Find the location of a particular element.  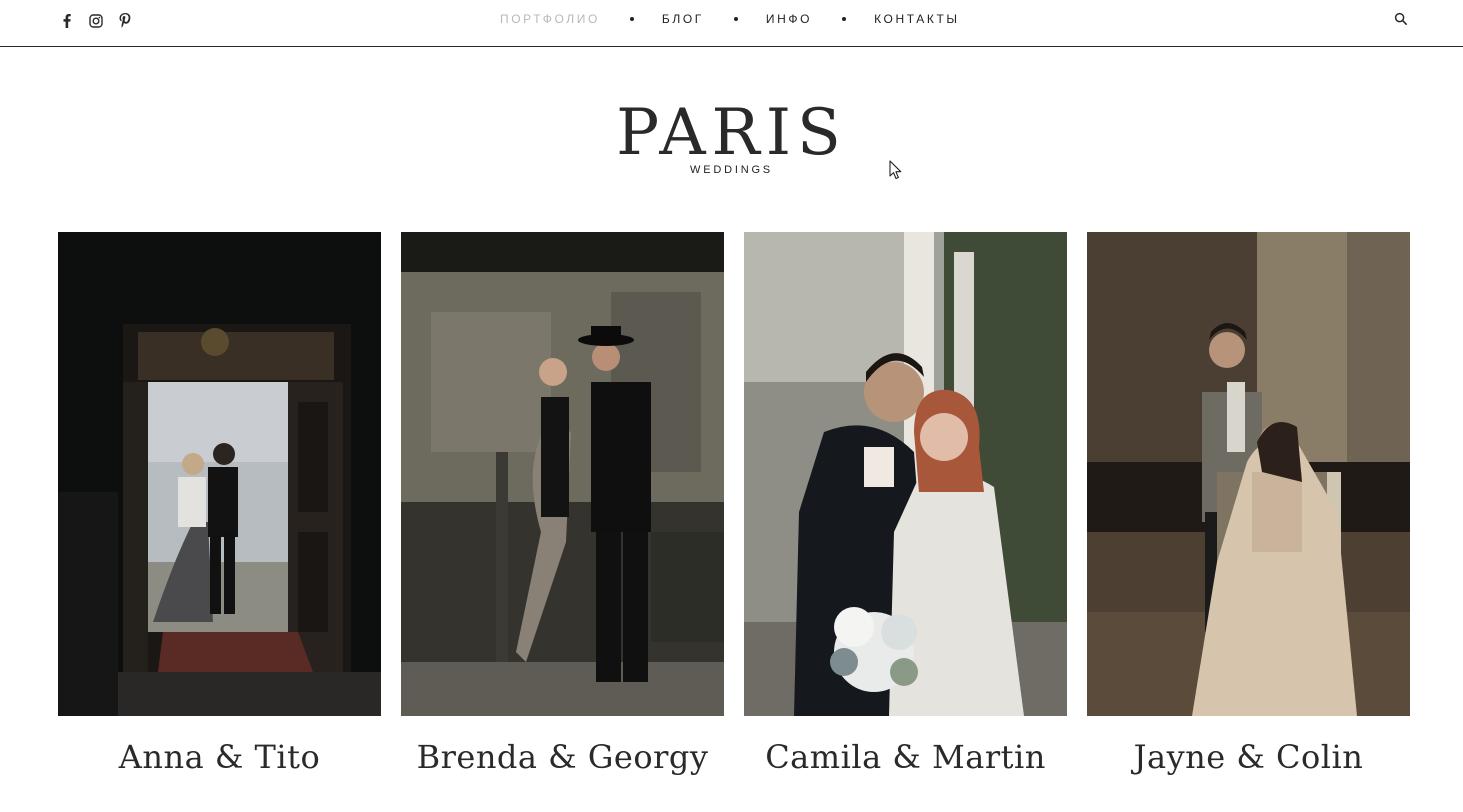

social-links is located at coordinates (95, 20).